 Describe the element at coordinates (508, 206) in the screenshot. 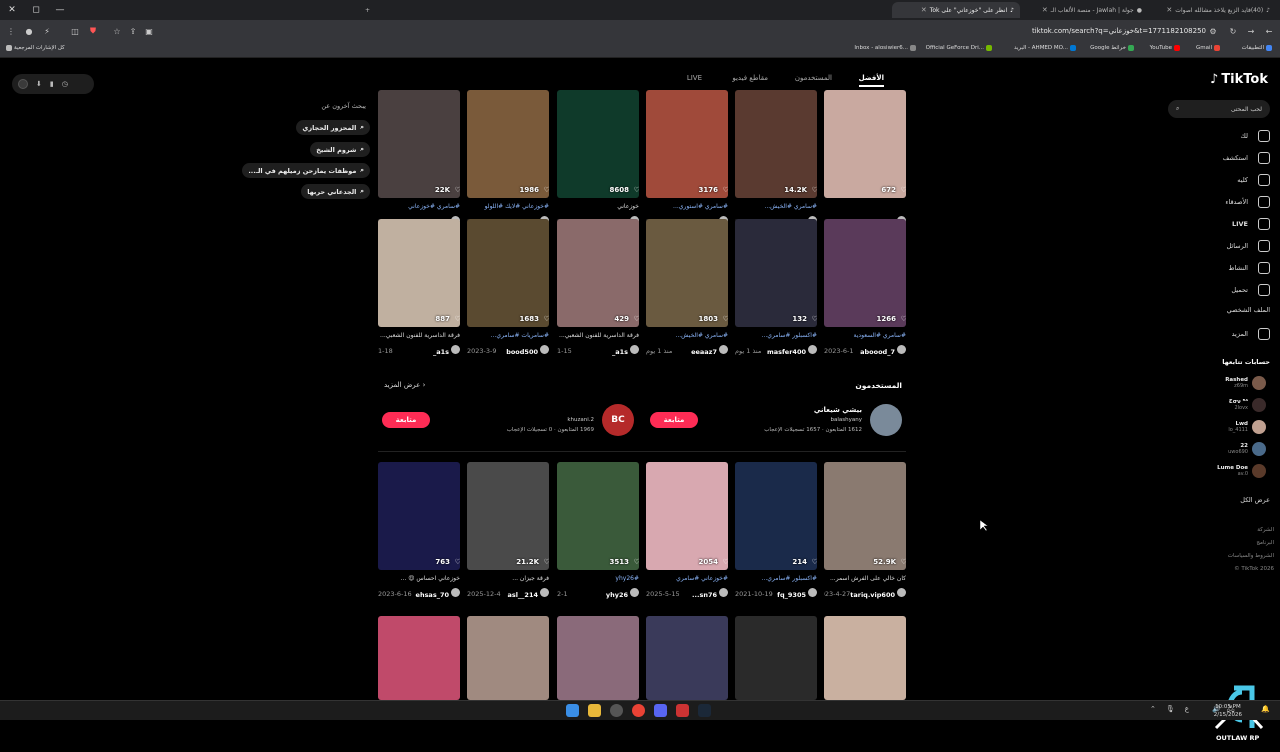

I see `video-caption: #خوزعاني #لايك #اللولو` at that location.